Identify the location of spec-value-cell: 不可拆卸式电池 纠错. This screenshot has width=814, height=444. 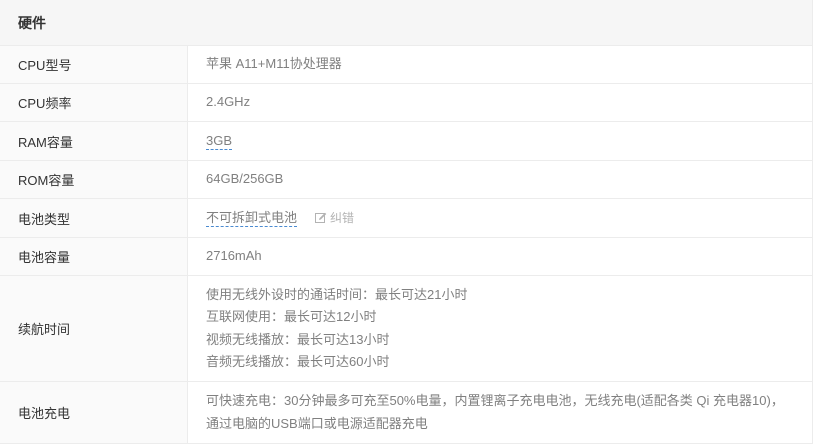
(500, 218).